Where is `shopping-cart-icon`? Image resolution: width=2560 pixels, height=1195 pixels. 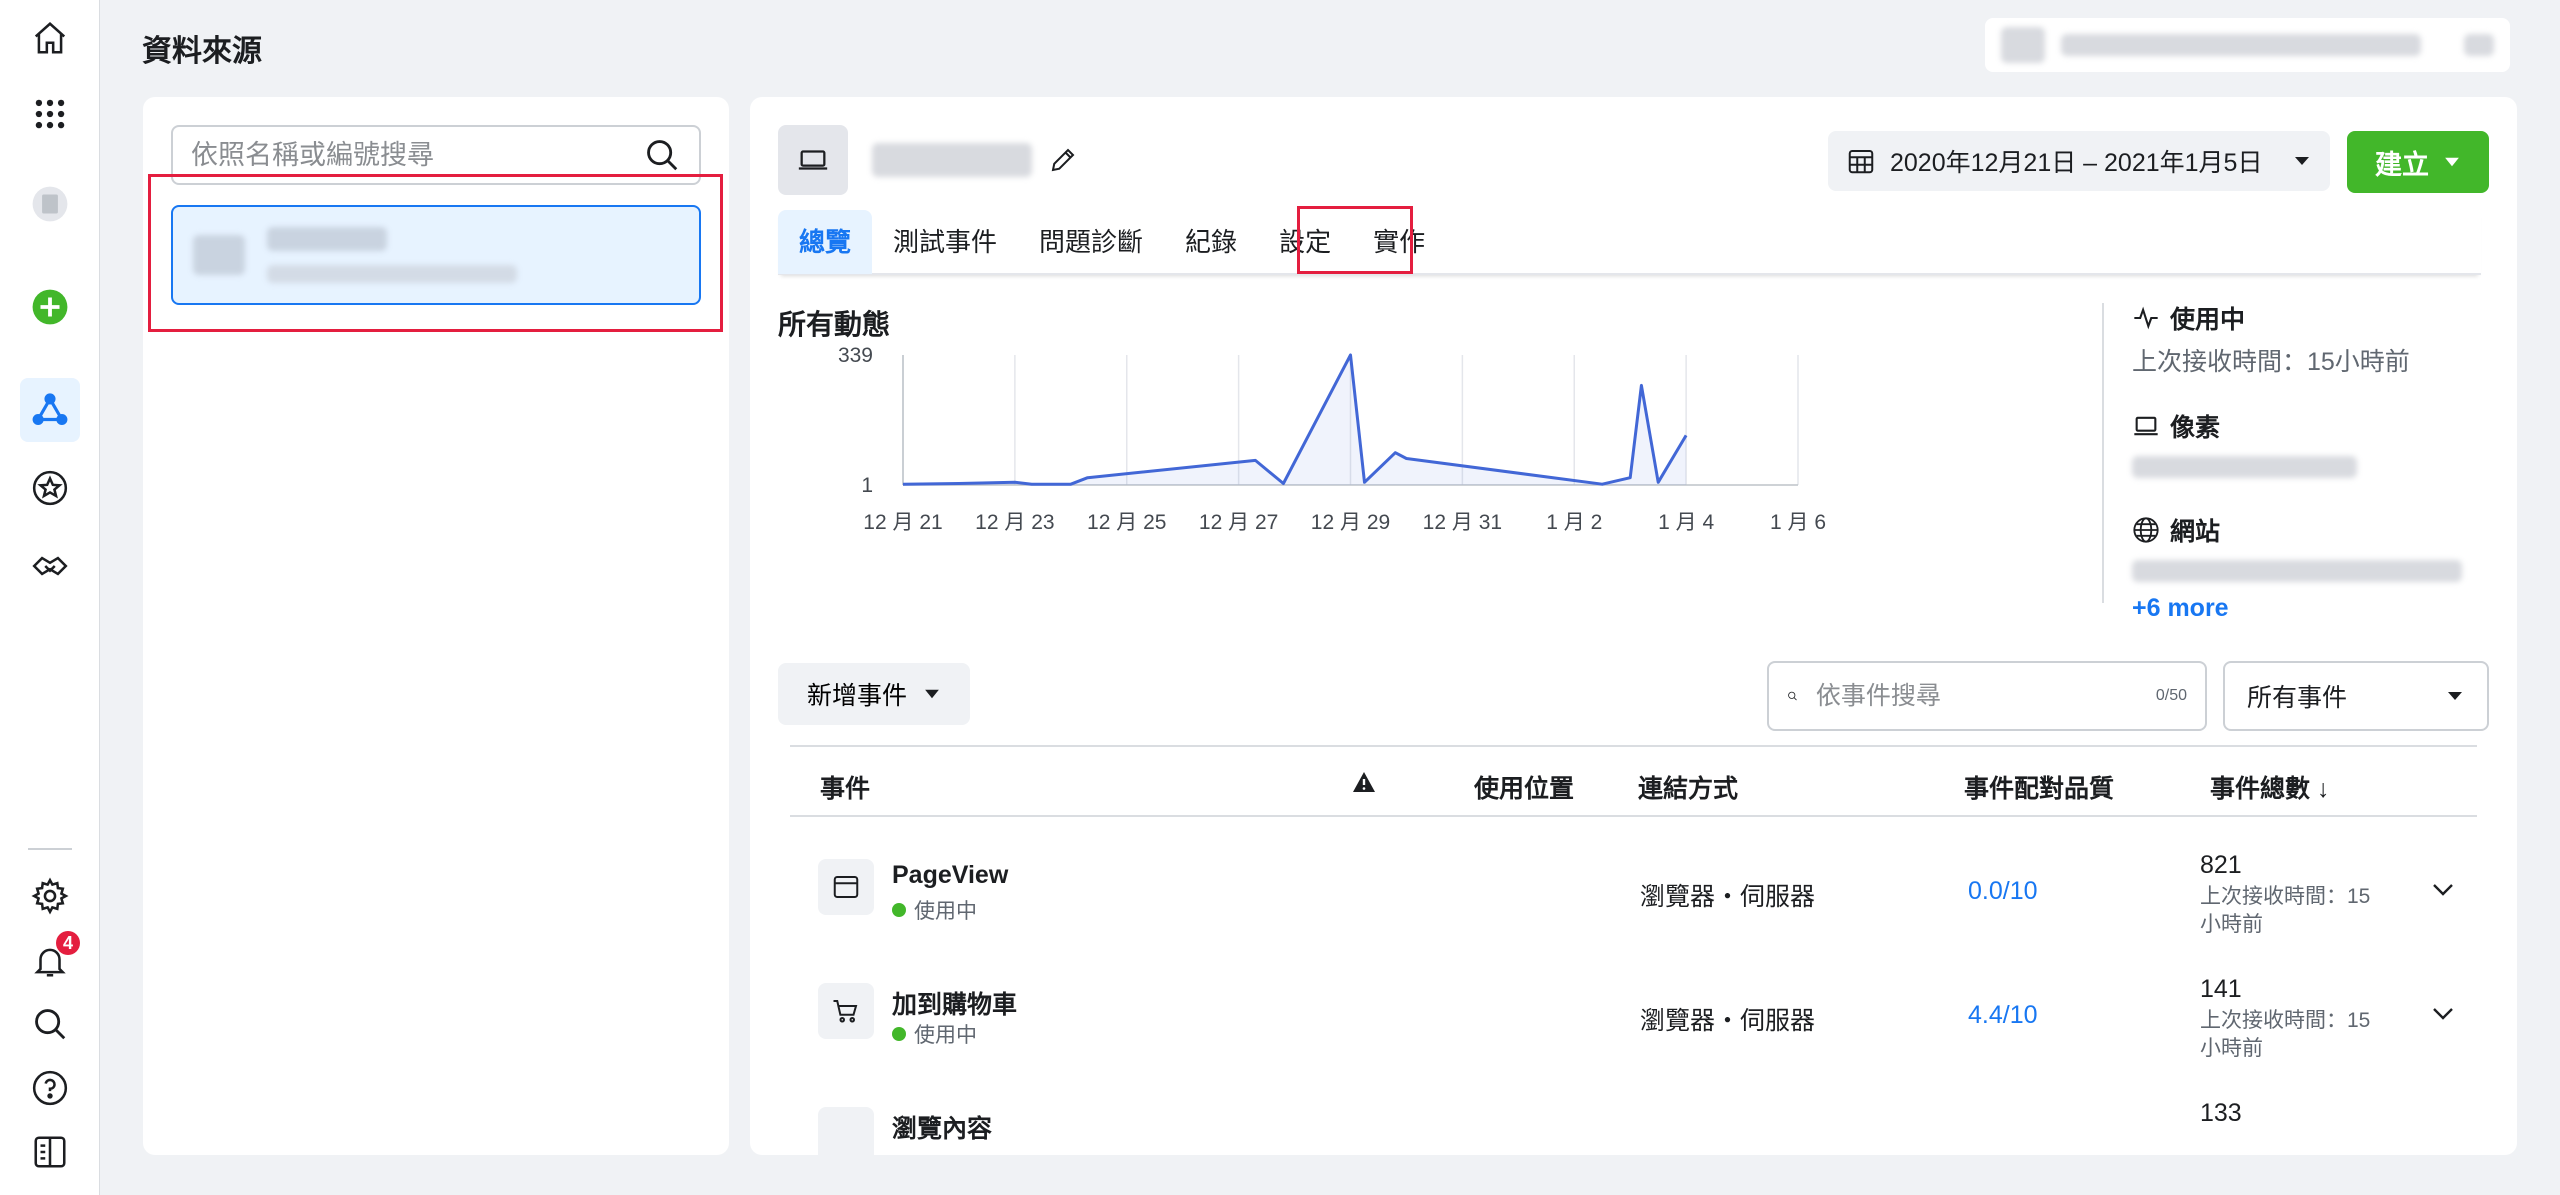 shopping-cart-icon is located at coordinates (846, 1011).